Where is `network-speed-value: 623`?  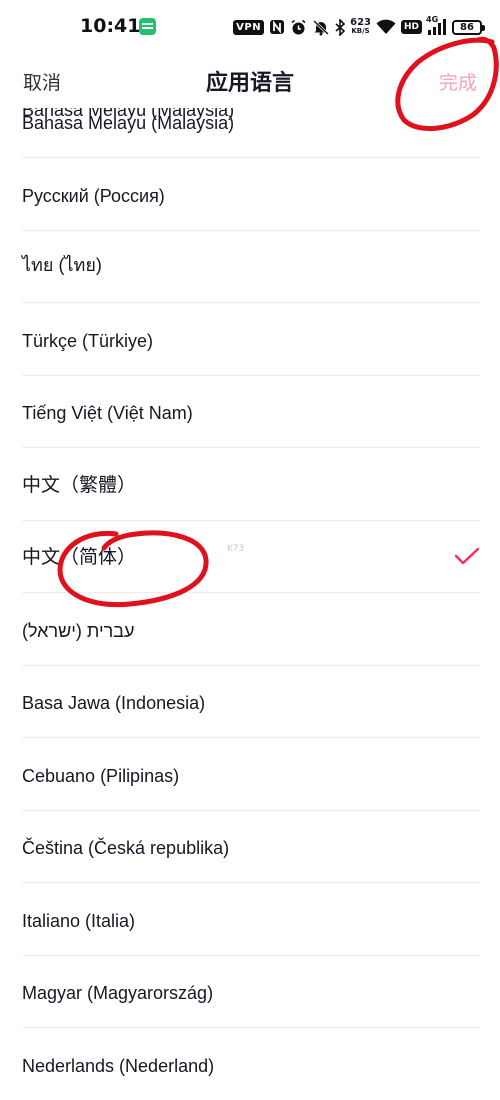
network-speed-value: 623 is located at coordinates (360, 22).